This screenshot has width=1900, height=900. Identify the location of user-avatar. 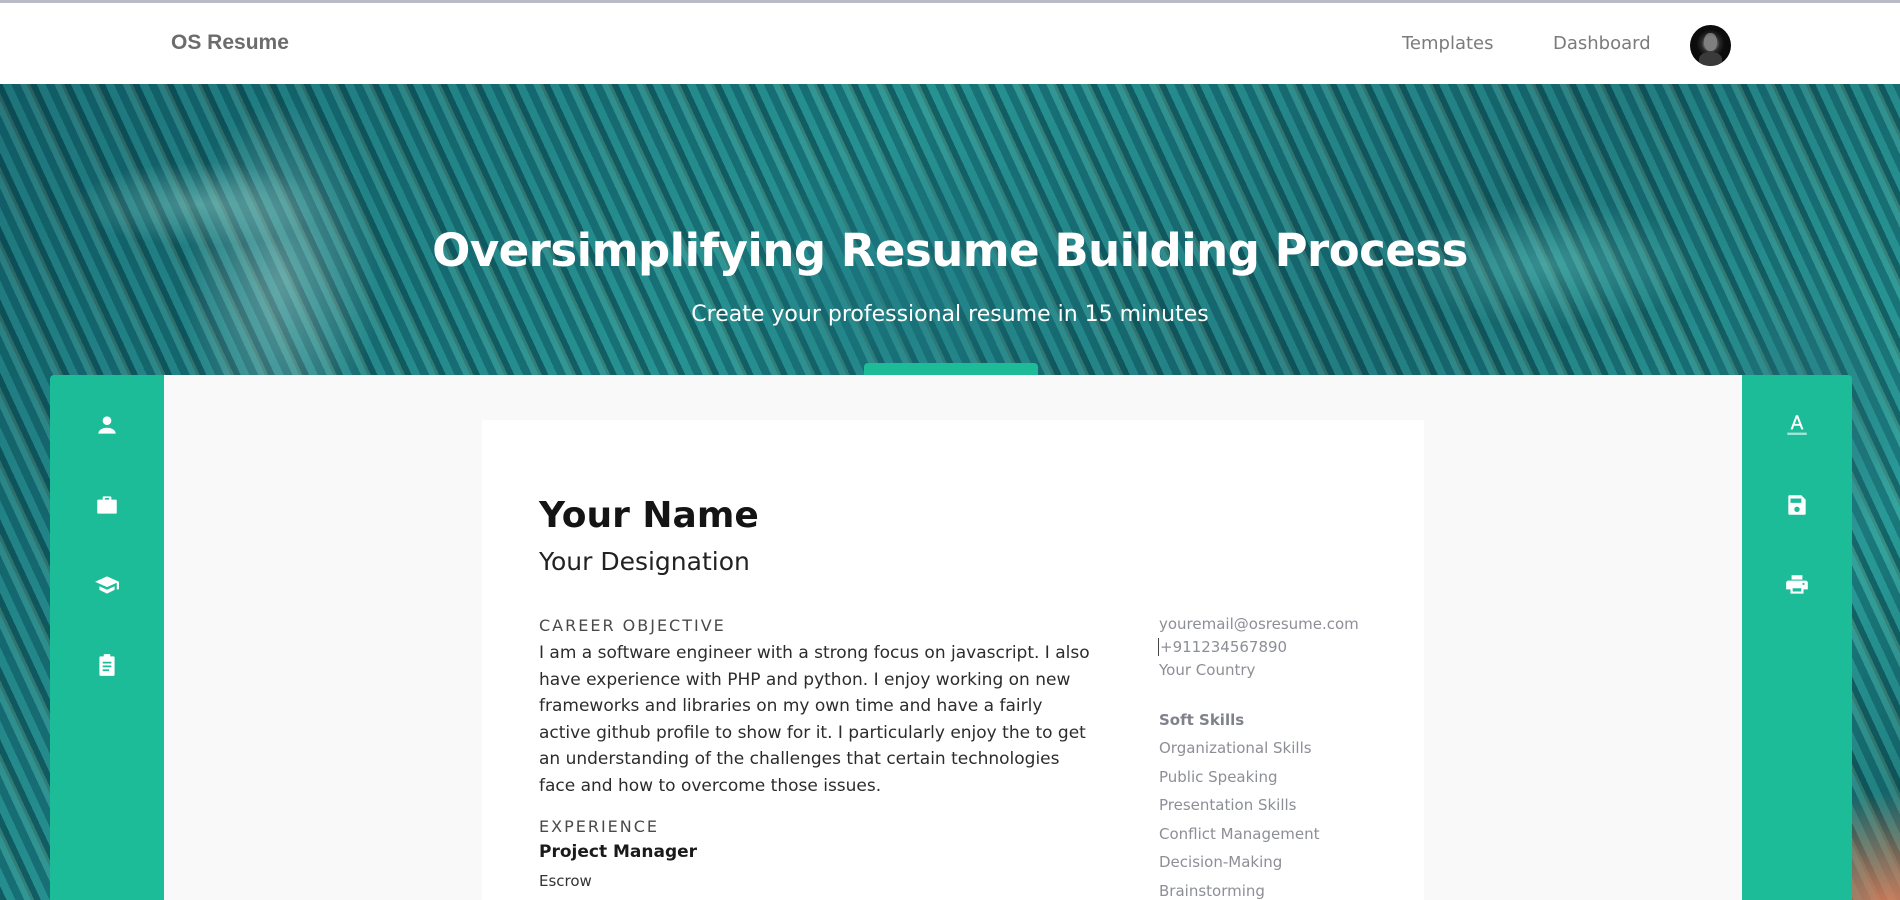
(1710, 45).